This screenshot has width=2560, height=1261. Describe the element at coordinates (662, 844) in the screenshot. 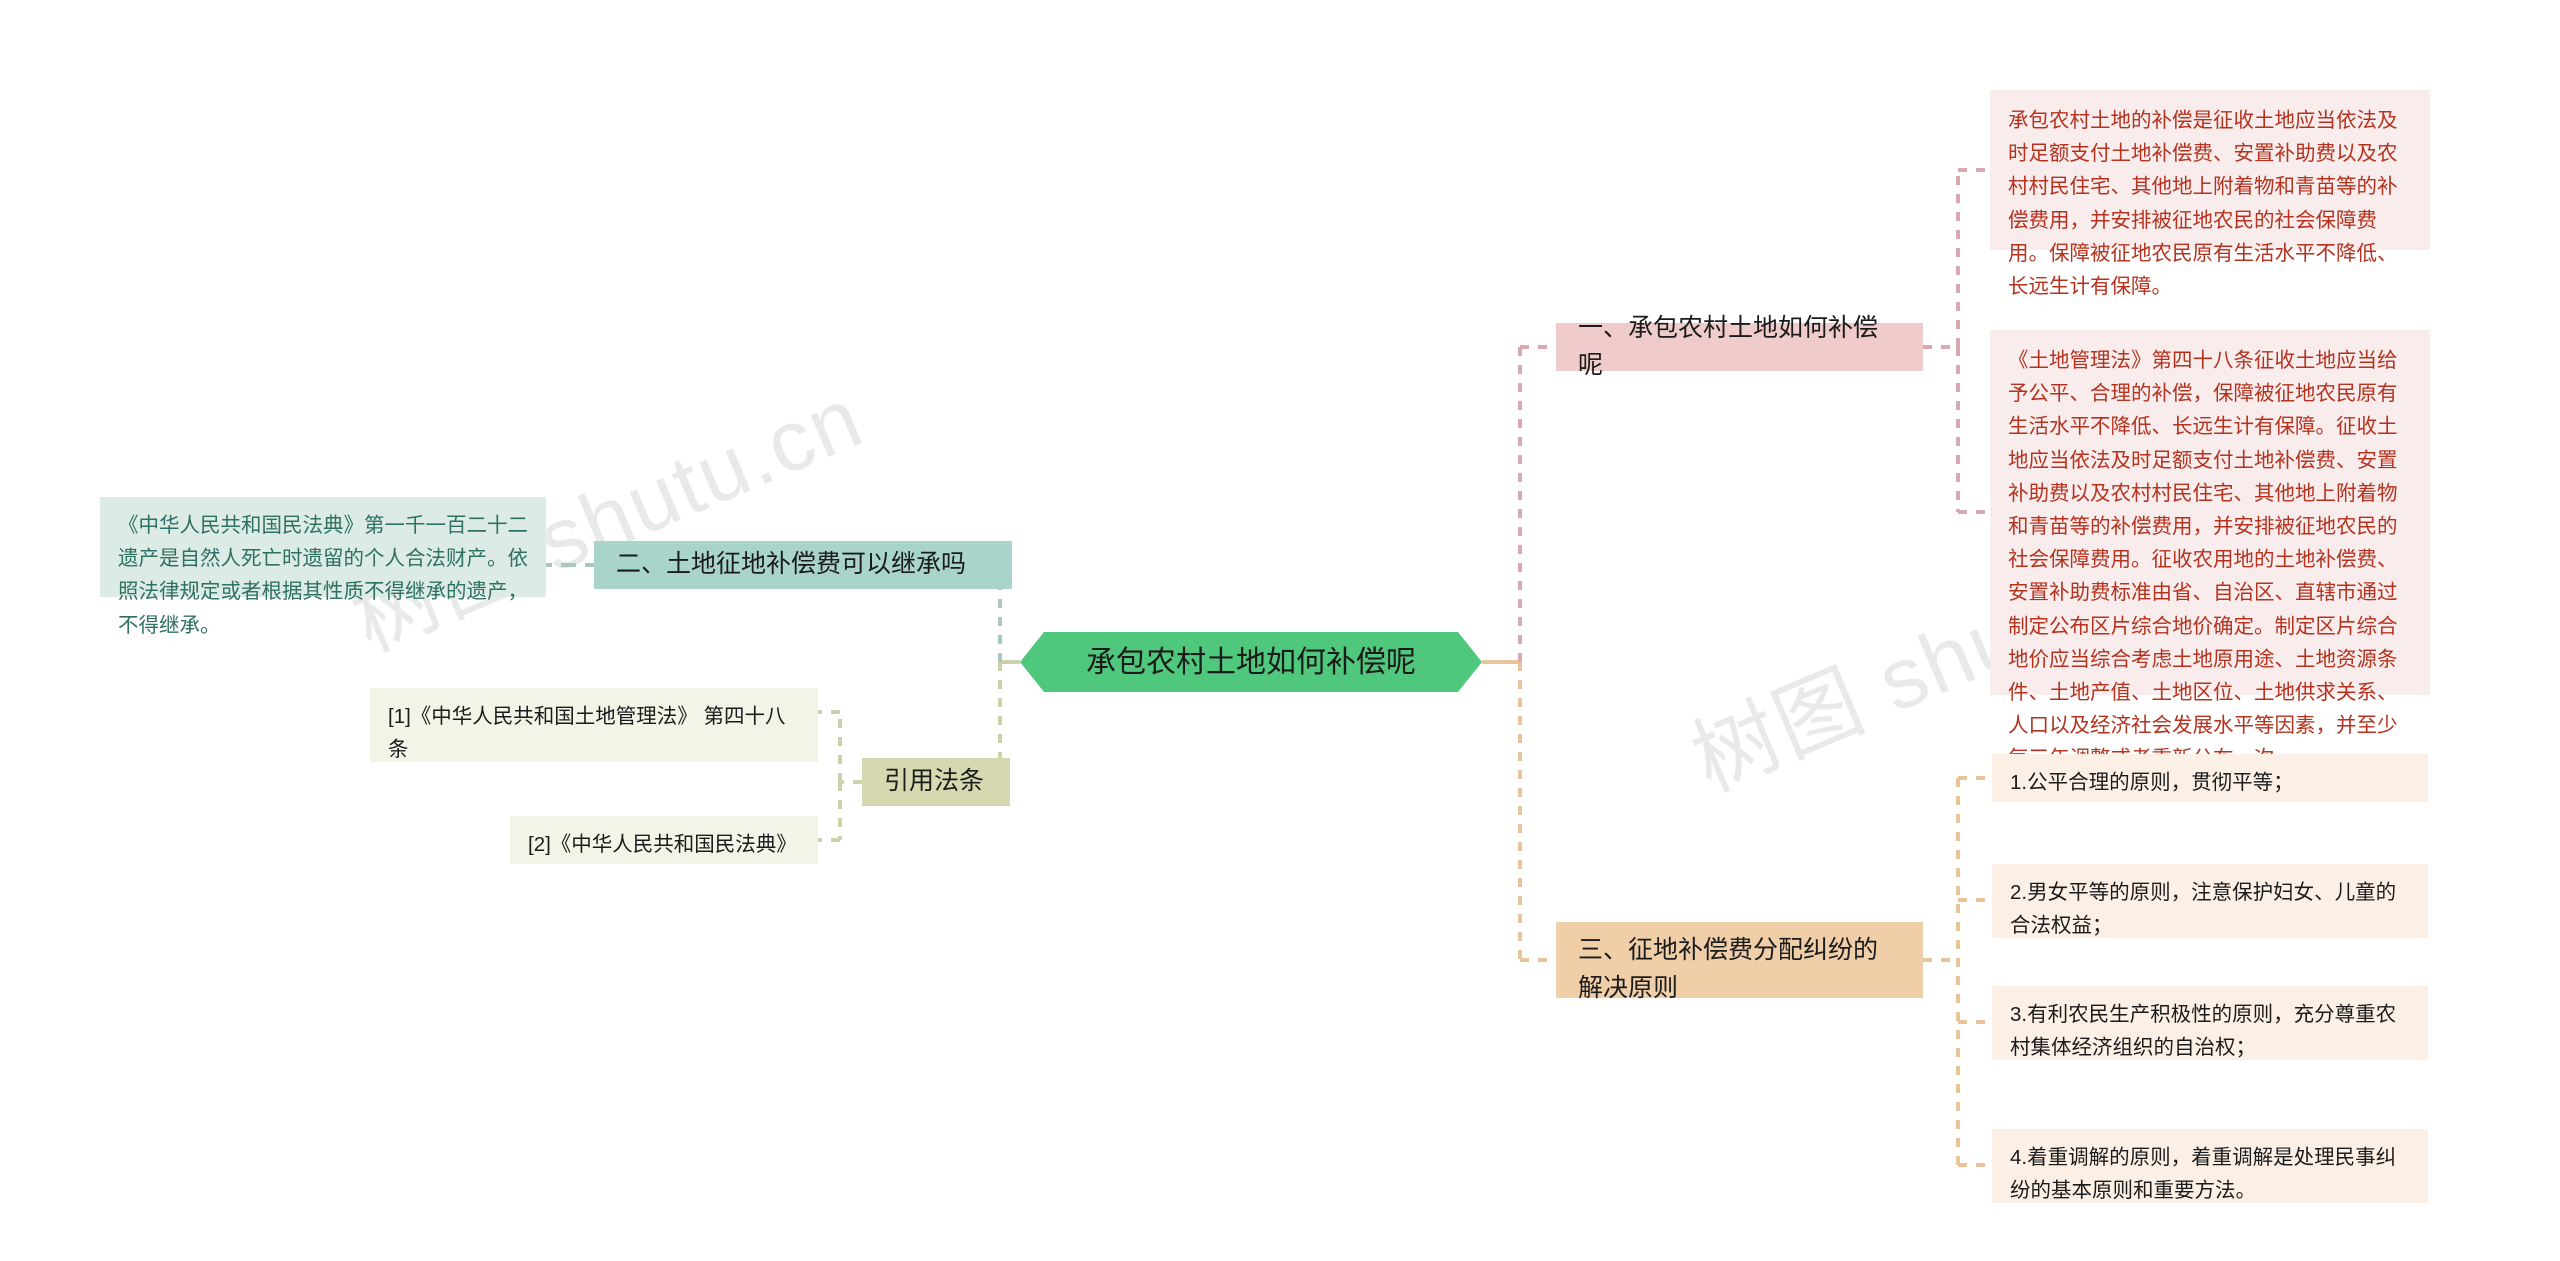

I see `leaf-citation-2-label: [2]《中华人民共和国民法典》` at that location.